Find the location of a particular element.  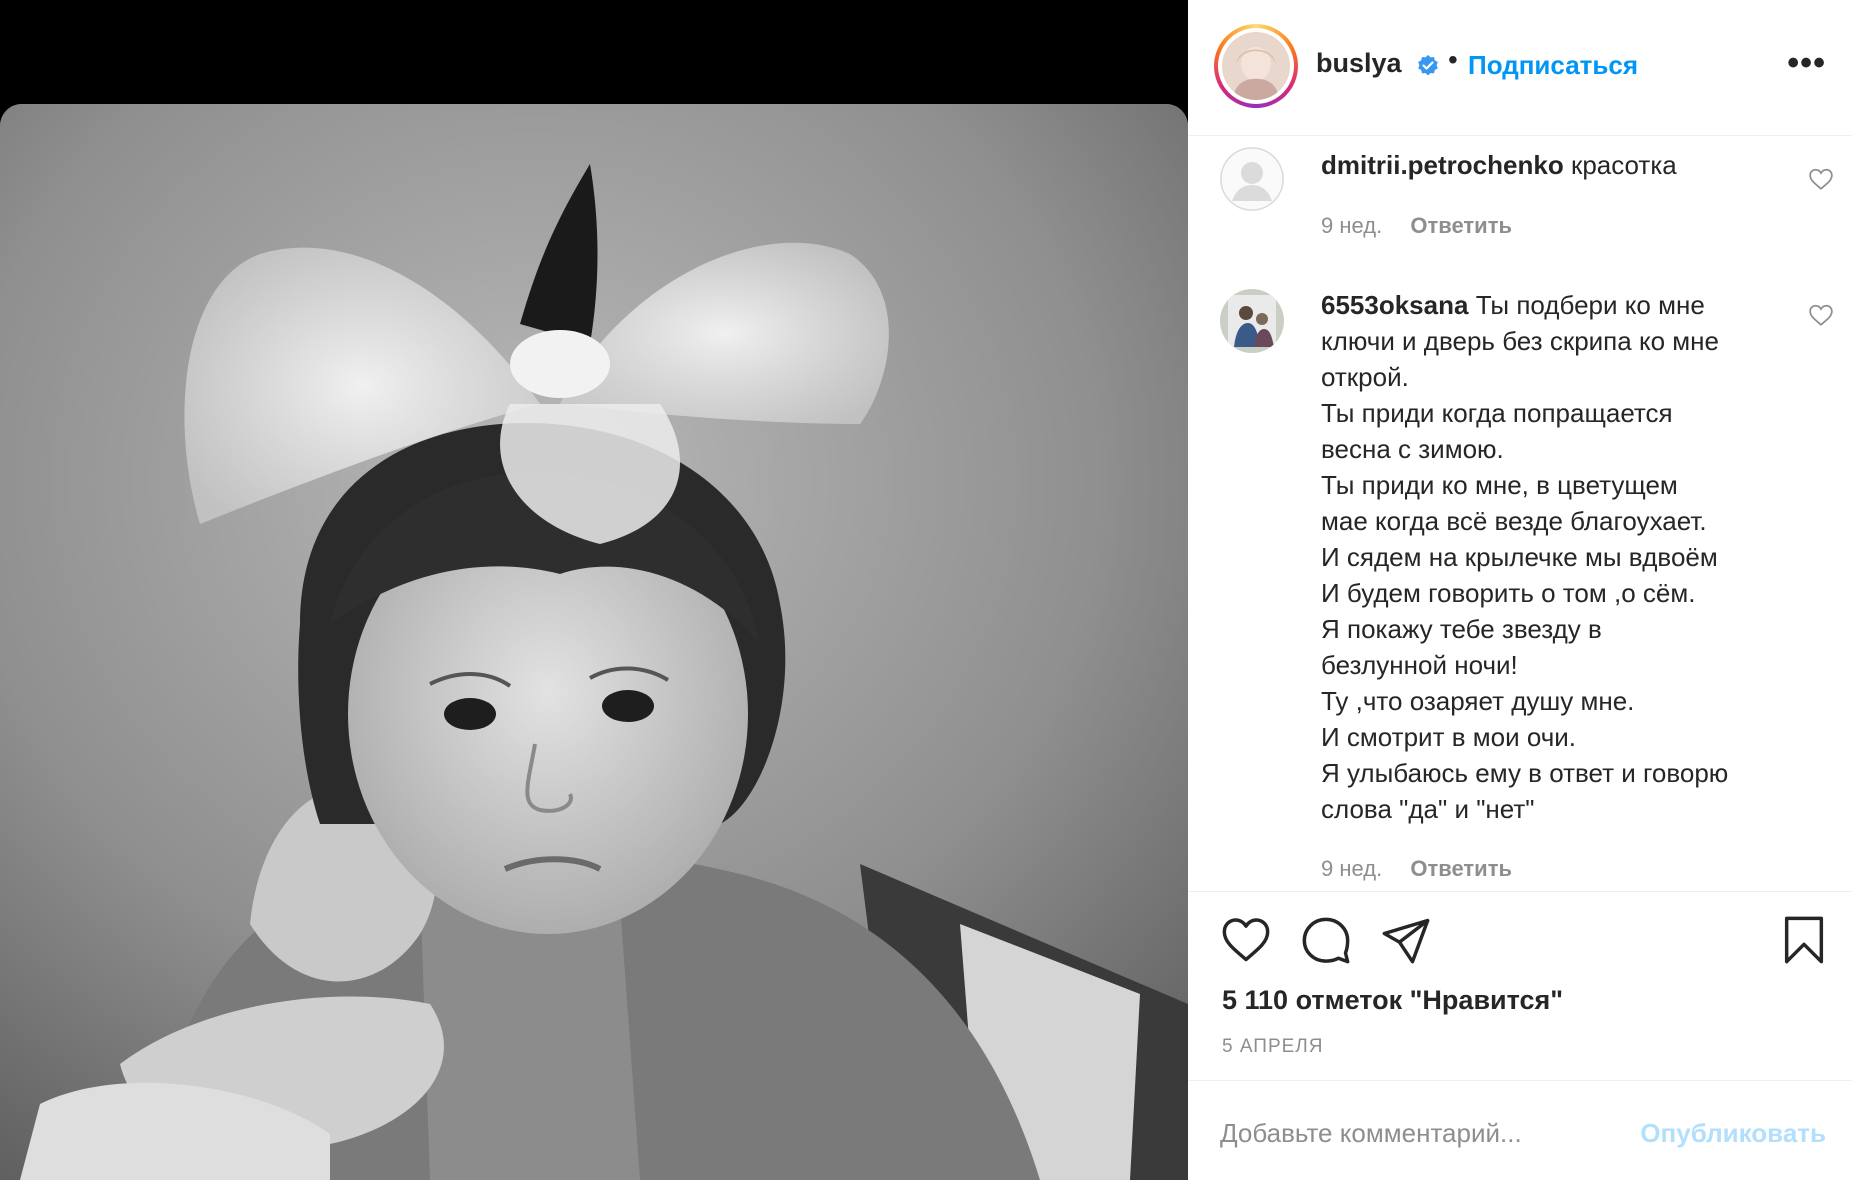

verified-badge-icon is located at coordinates (1428, 65).